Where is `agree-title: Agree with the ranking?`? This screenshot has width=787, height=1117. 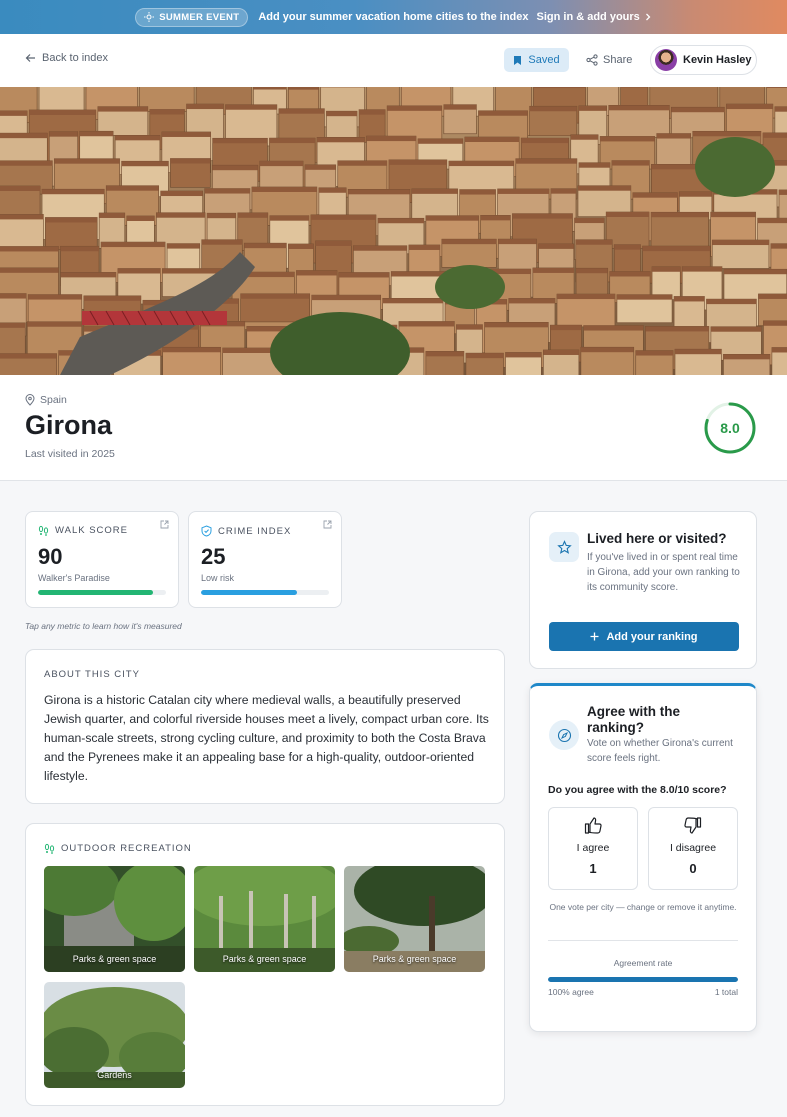 agree-title: Agree with the ranking? is located at coordinates (634, 719).